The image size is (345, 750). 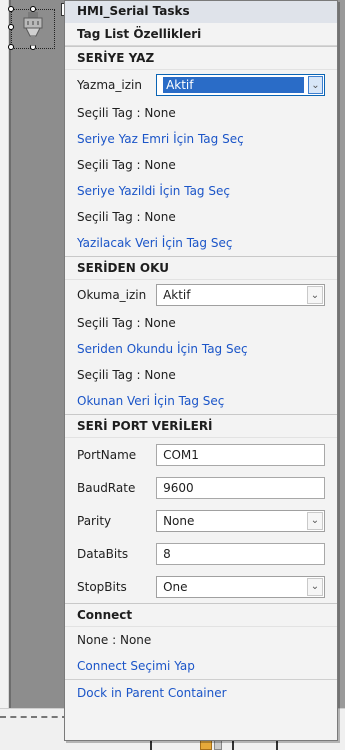 I want to click on connect-select-link: Connect Seçimi Yap, so click(x=136, y=666).